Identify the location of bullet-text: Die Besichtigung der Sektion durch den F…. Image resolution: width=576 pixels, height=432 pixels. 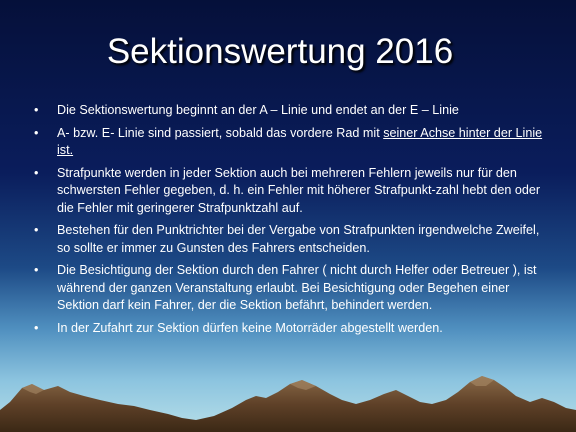
(297, 287).